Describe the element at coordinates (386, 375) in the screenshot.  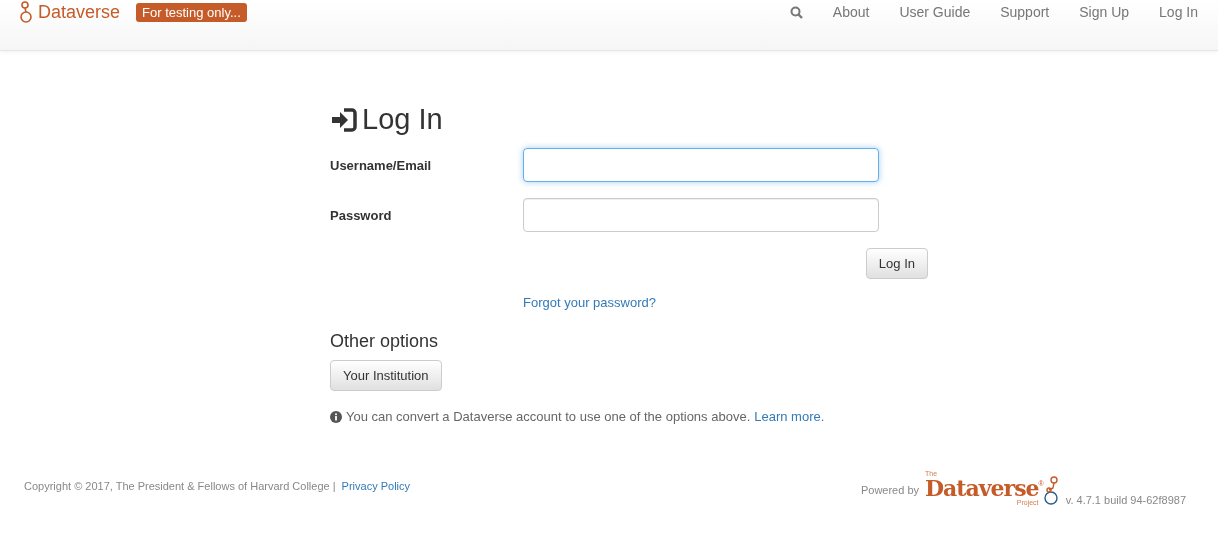
I see `institution-button: Your Institution` at that location.